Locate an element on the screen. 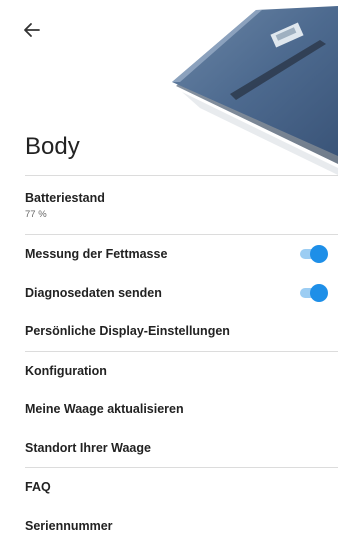 This screenshot has height=539, width=338. configuration-label: Konfiguration is located at coordinates (66, 370).